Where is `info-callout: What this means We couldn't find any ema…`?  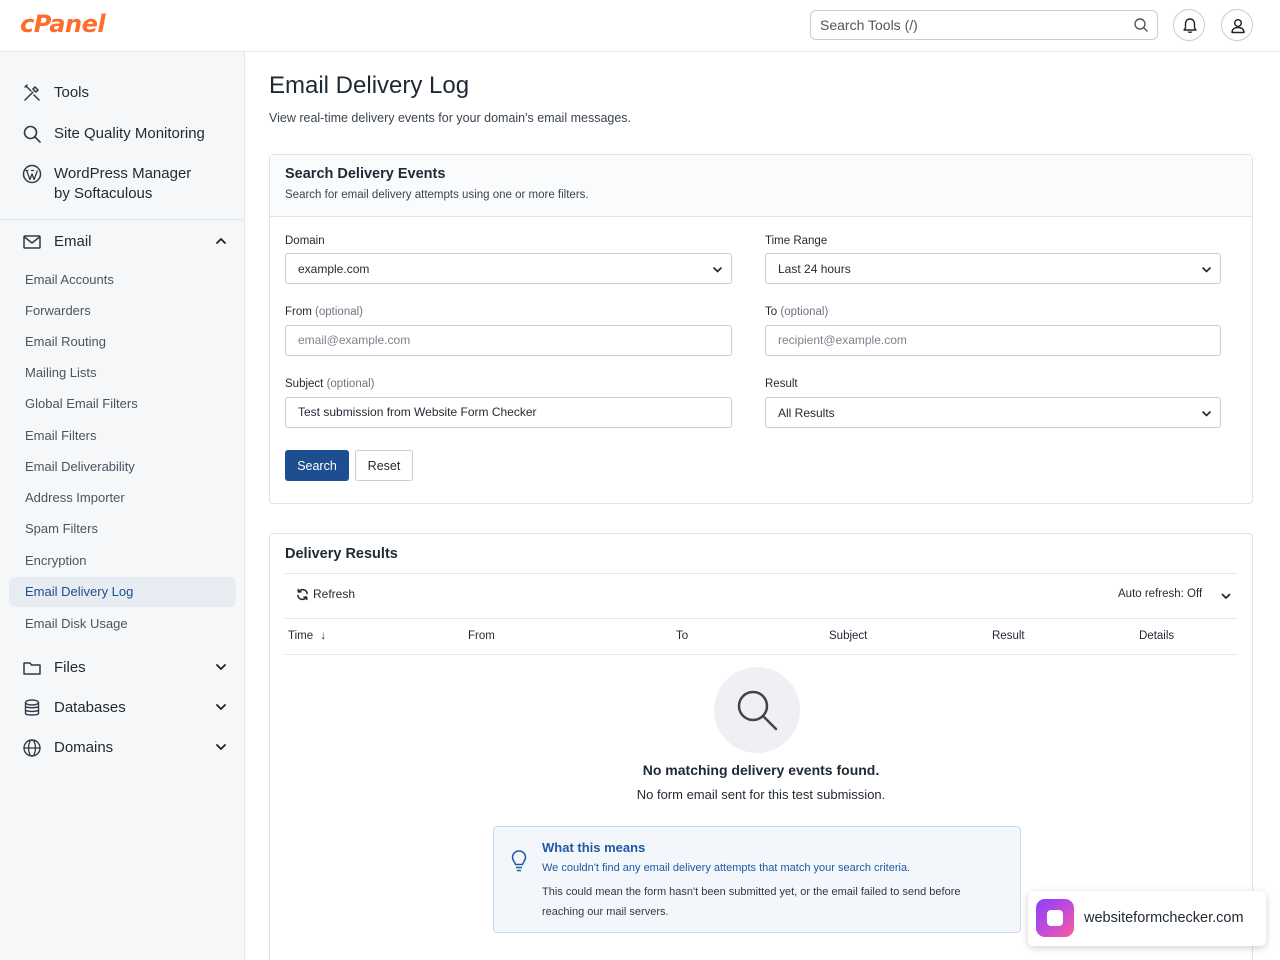
info-callout: What this means We couldn't find any ema… is located at coordinates (757, 879).